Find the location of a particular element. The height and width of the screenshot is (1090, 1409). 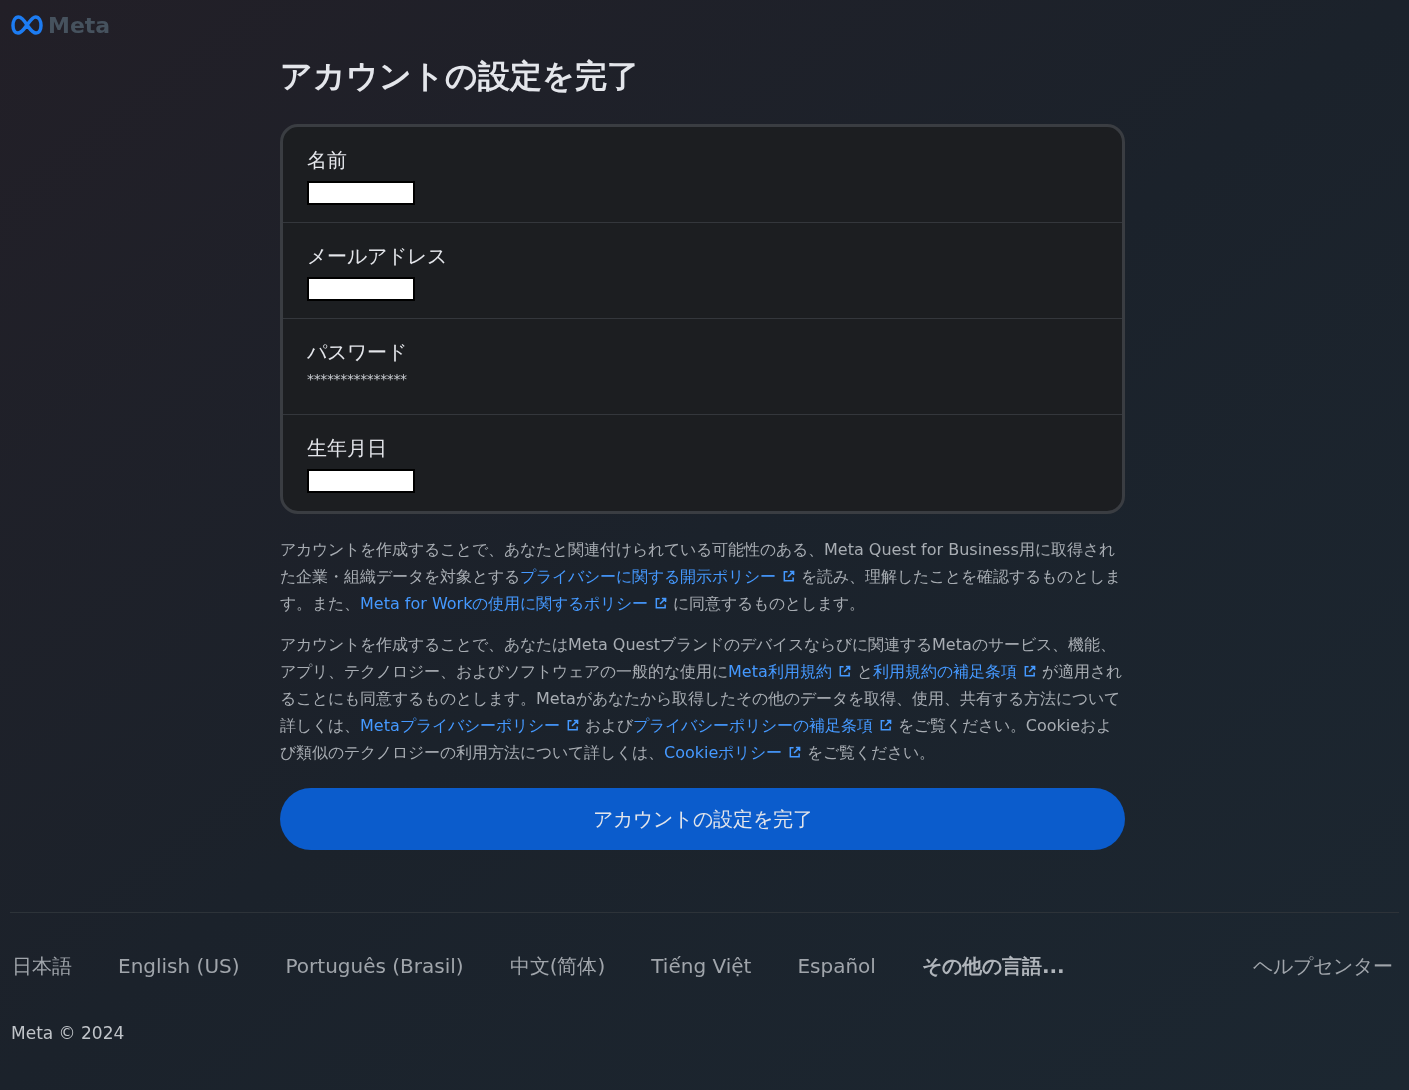

policy-link: 利用規約の補足条項 is located at coordinates (957, 671).